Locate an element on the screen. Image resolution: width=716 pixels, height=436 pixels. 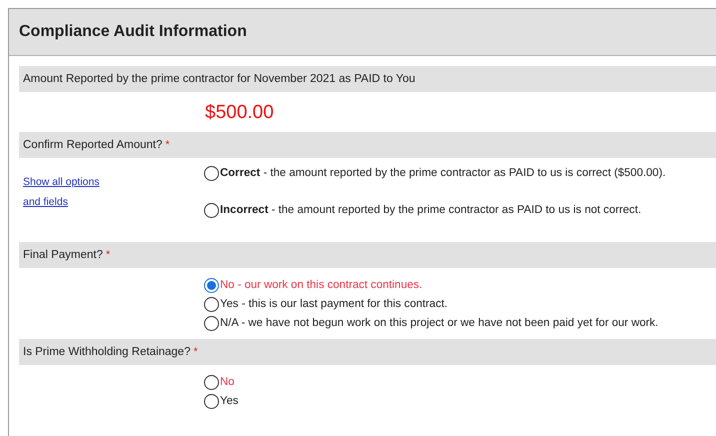
option-label: Yes is located at coordinates (229, 401).